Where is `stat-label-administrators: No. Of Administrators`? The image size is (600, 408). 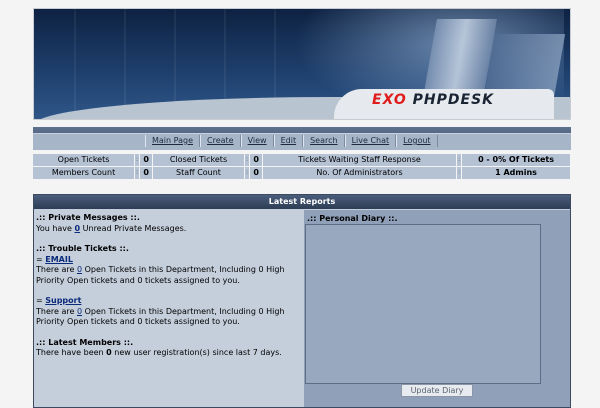 stat-label-administrators: No. Of Administrators is located at coordinates (359, 173).